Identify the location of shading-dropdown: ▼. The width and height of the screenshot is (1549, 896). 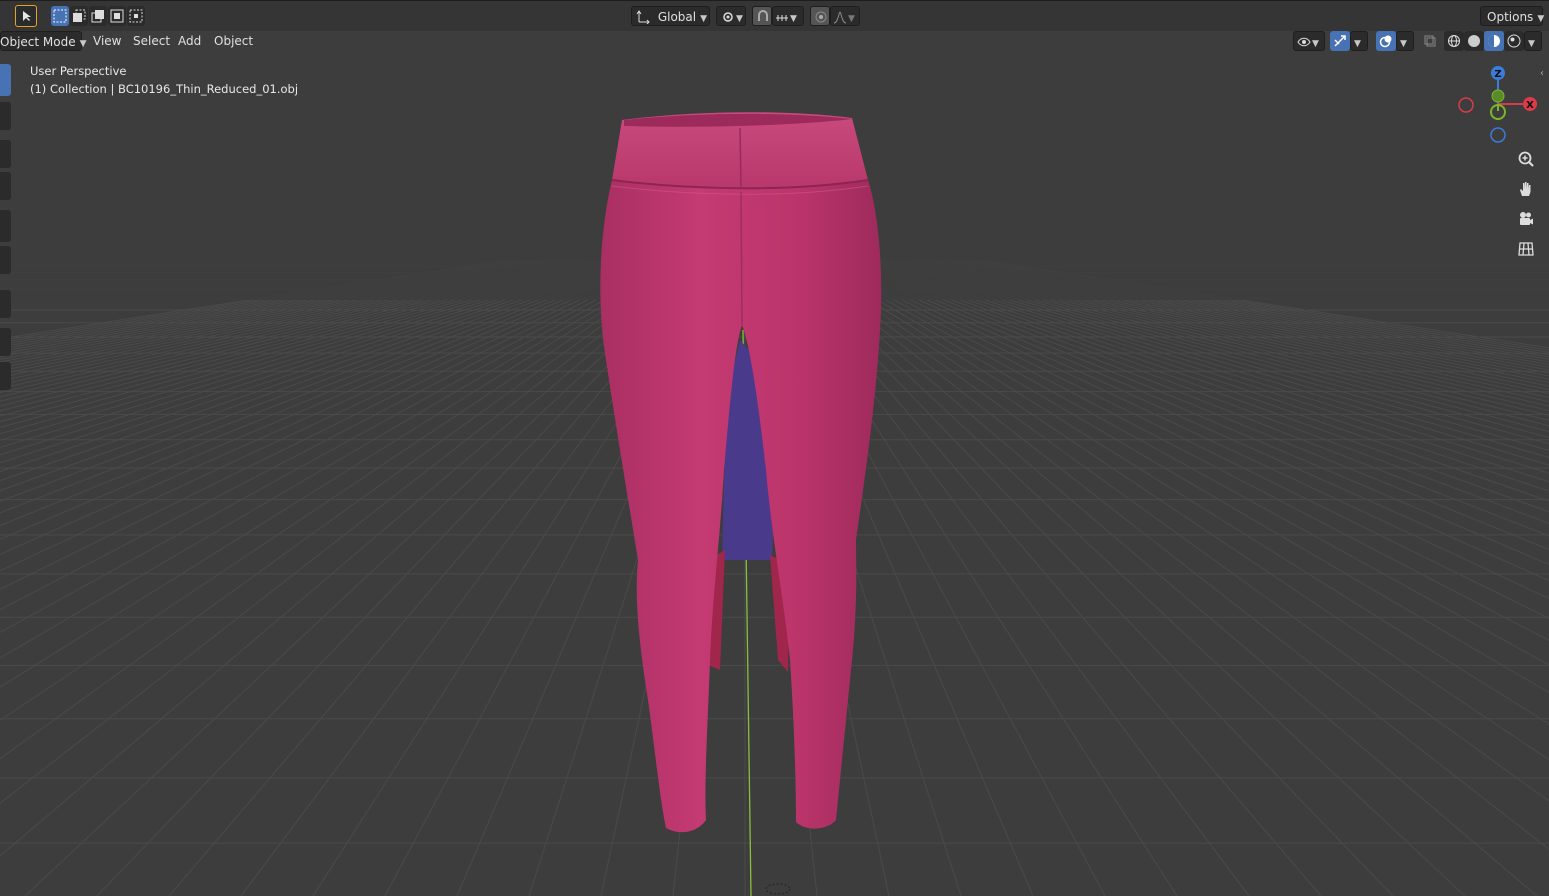
(1533, 41).